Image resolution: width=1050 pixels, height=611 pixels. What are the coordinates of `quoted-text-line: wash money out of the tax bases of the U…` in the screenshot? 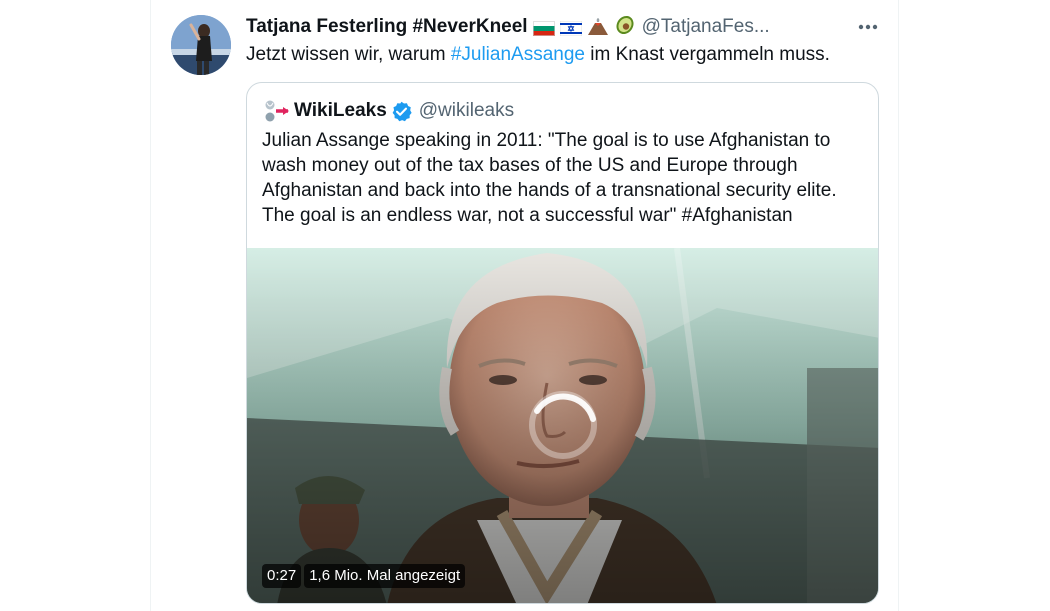 It's located at (530, 165).